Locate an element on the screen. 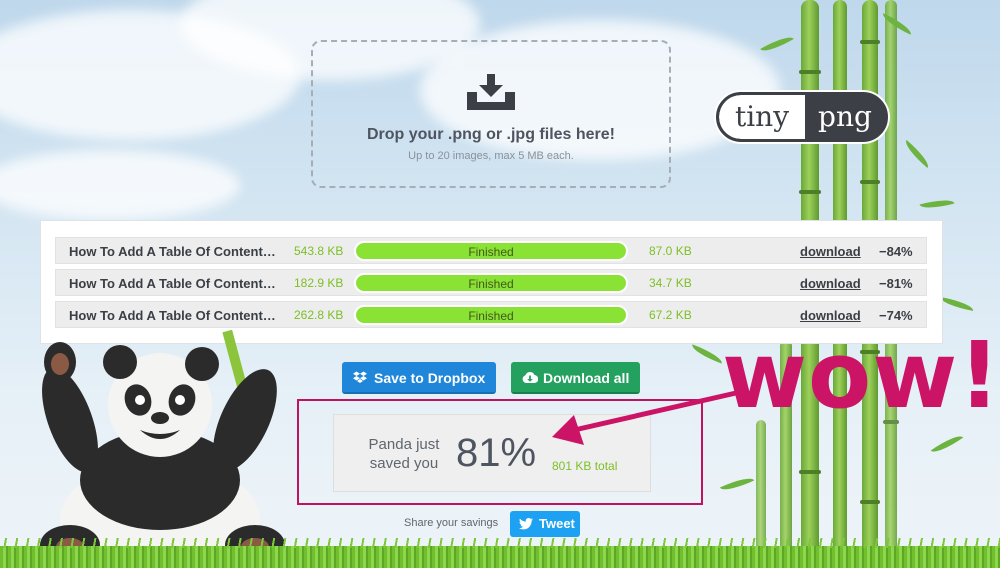  cloud is located at coordinates (120, 185).